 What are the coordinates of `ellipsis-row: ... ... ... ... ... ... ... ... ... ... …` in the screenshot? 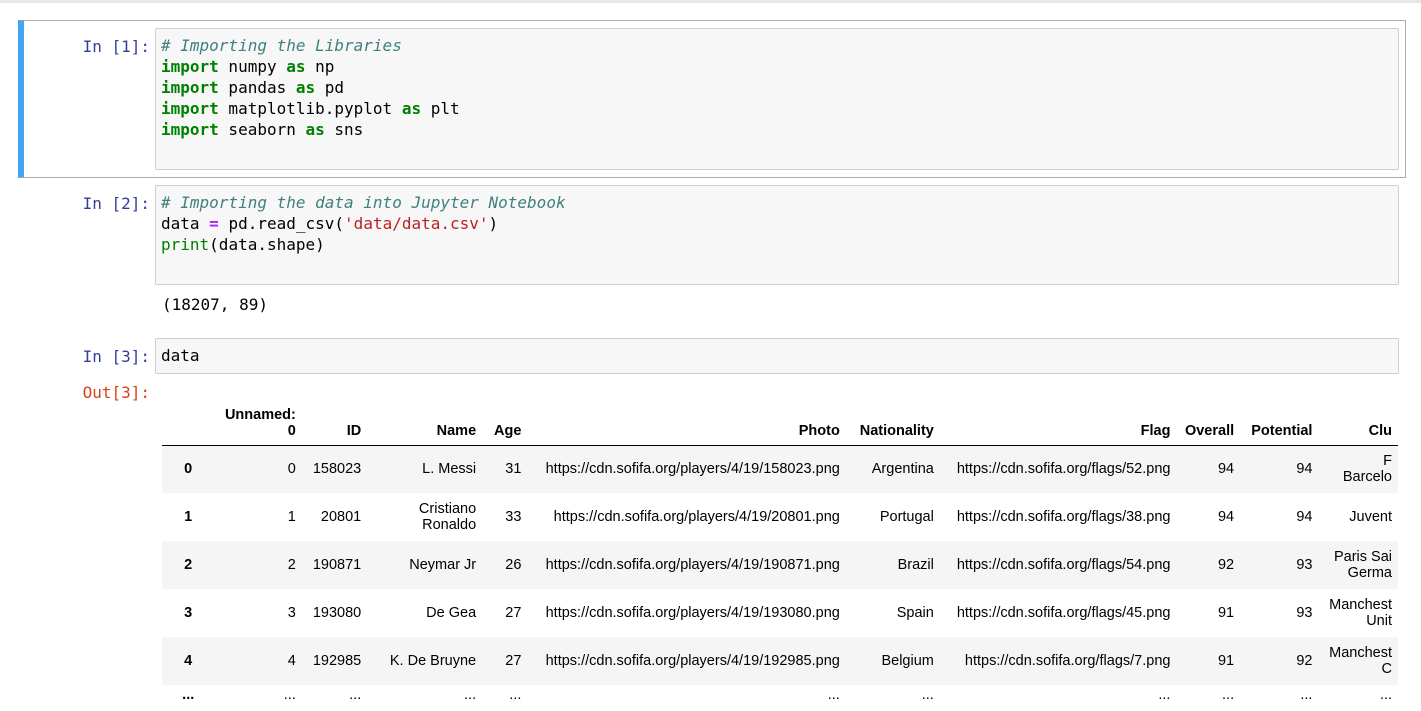 It's located at (780, 695).